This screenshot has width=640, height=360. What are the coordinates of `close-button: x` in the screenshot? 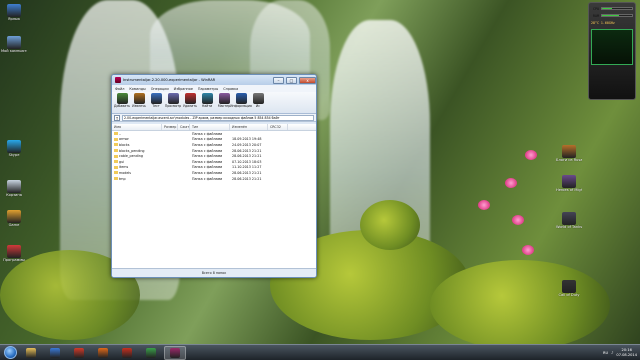 It's located at (307, 80).